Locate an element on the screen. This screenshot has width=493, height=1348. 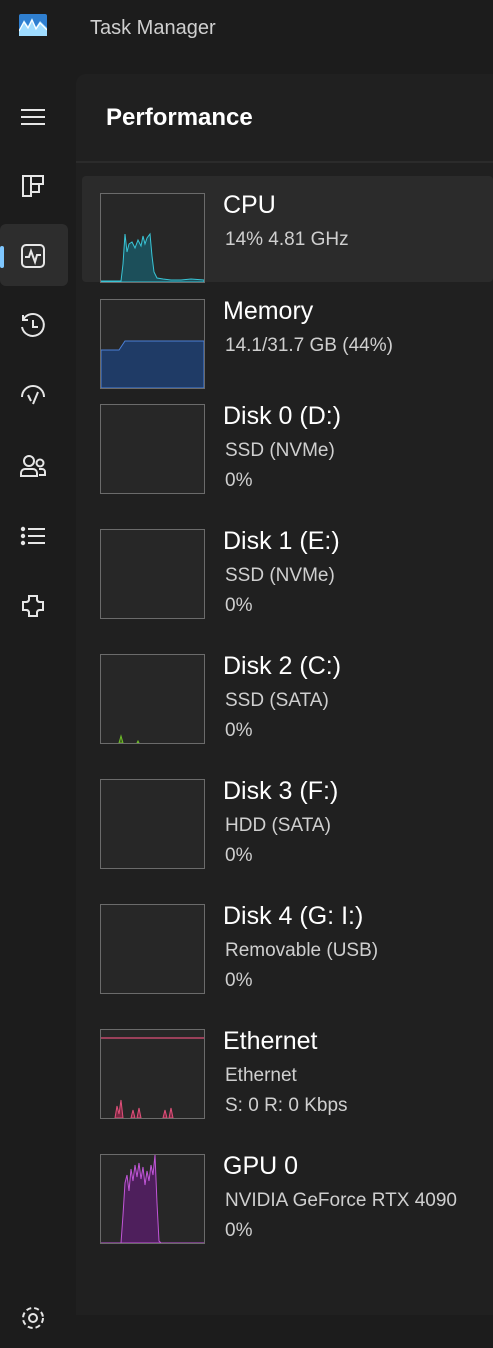
details-icon is located at coordinates (32, 536).